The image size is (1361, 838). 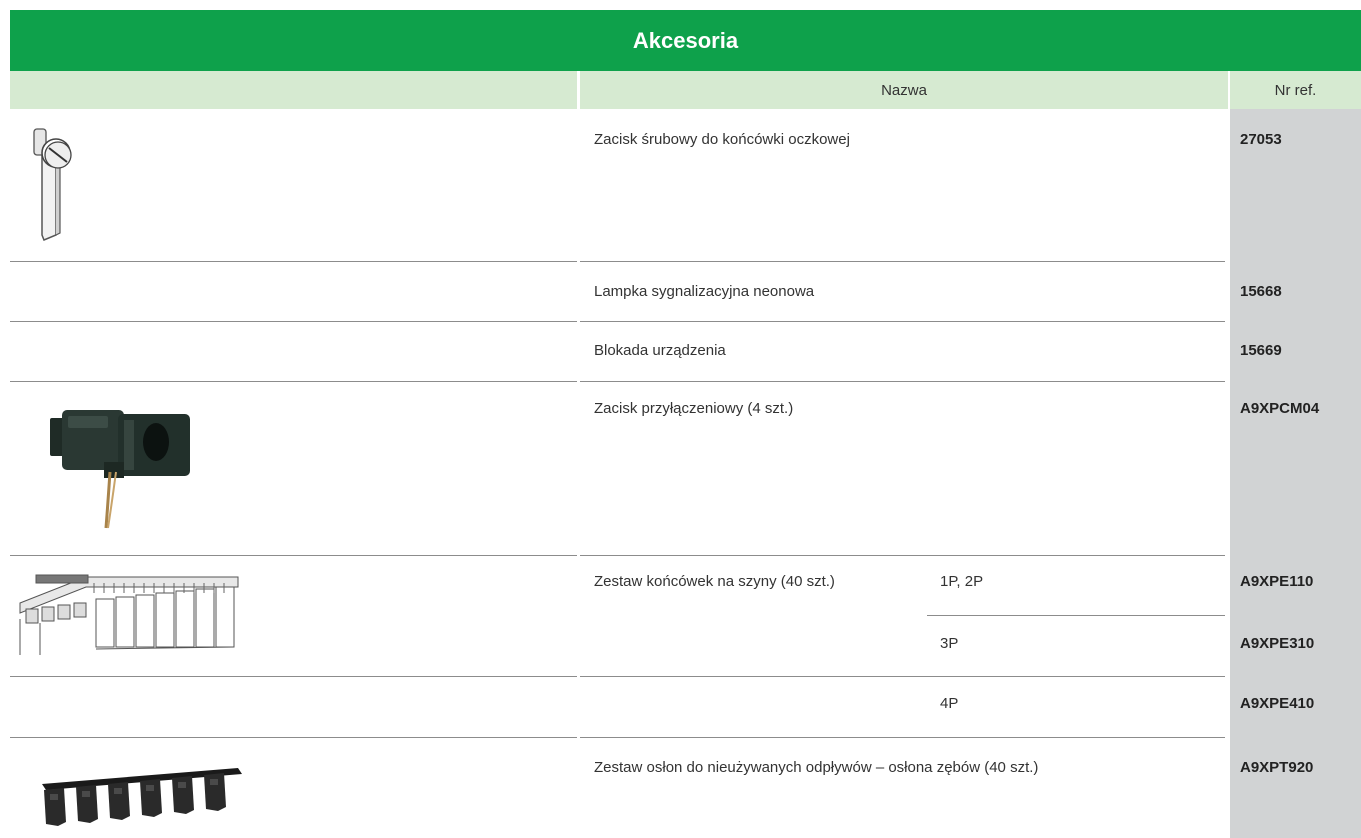 What do you see at coordinates (1280, 408) in the screenshot?
I see `row-ref: A9XPCM04` at bounding box center [1280, 408].